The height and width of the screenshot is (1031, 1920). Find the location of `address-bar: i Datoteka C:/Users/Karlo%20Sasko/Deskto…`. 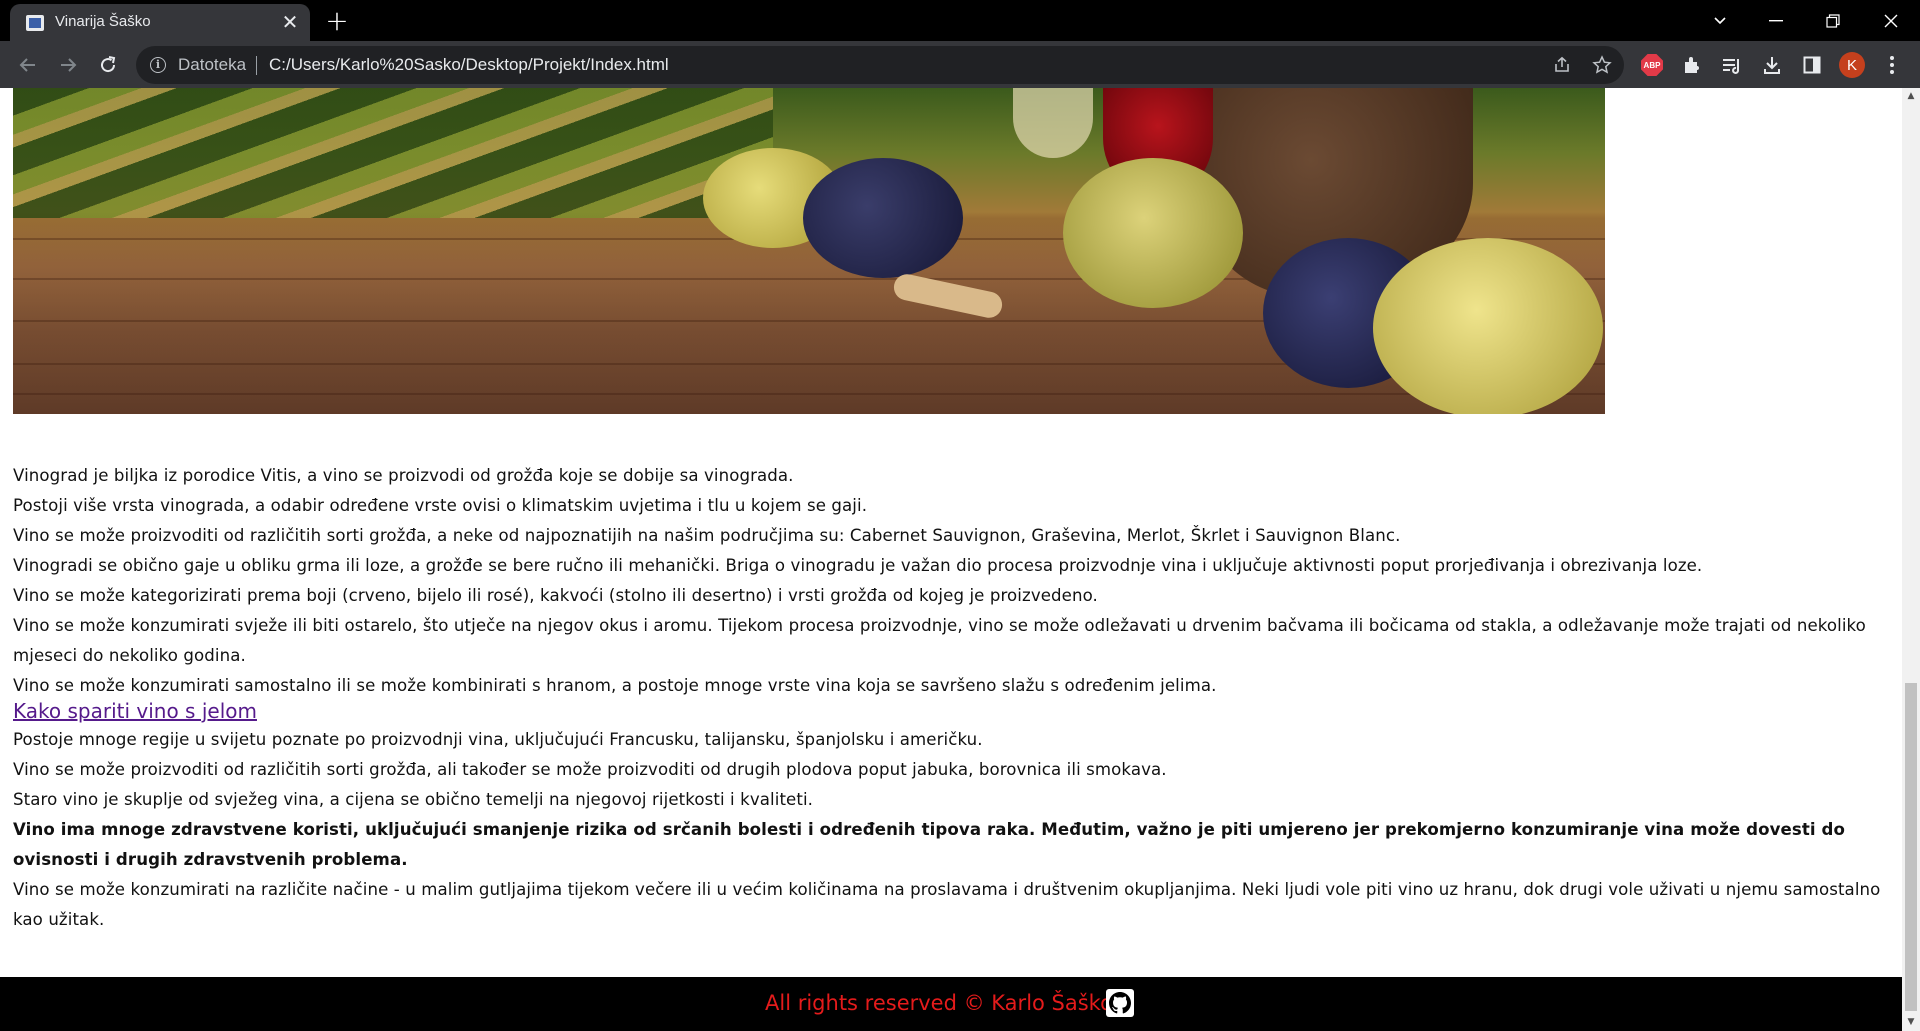

address-bar: i Datoteka C:/Users/Karlo%20Sasko/Deskto… is located at coordinates (880, 65).